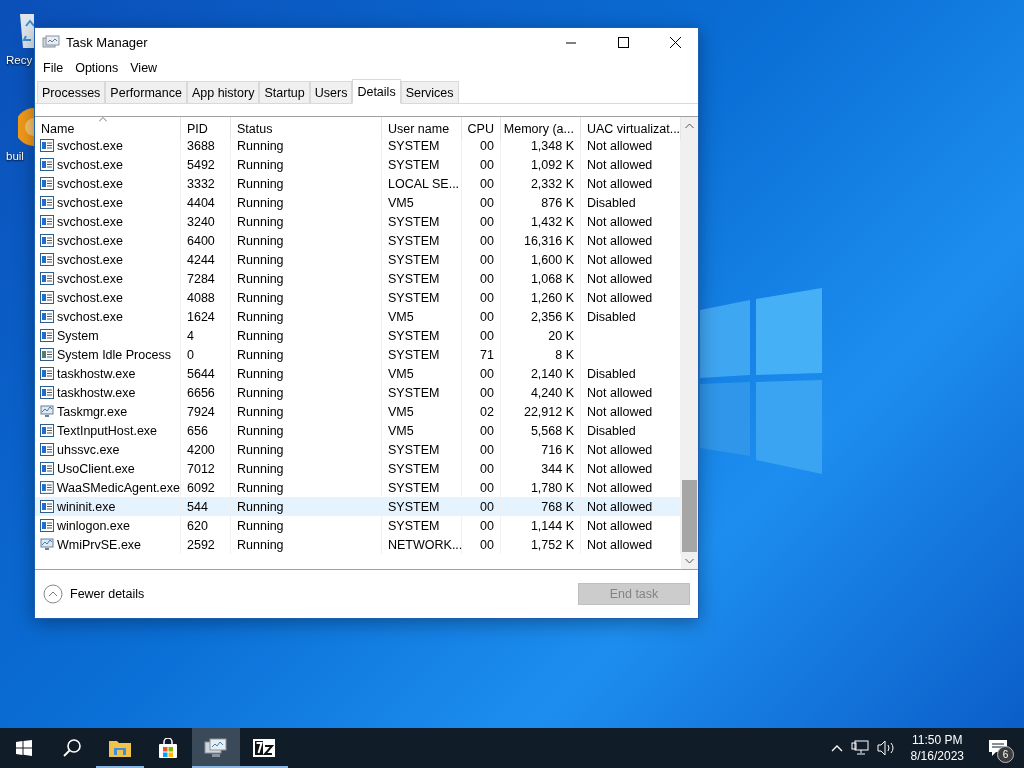 The height and width of the screenshot is (768, 1024). What do you see at coordinates (541, 316) in the screenshot?
I see `table-cell: 2,356 K` at bounding box center [541, 316].